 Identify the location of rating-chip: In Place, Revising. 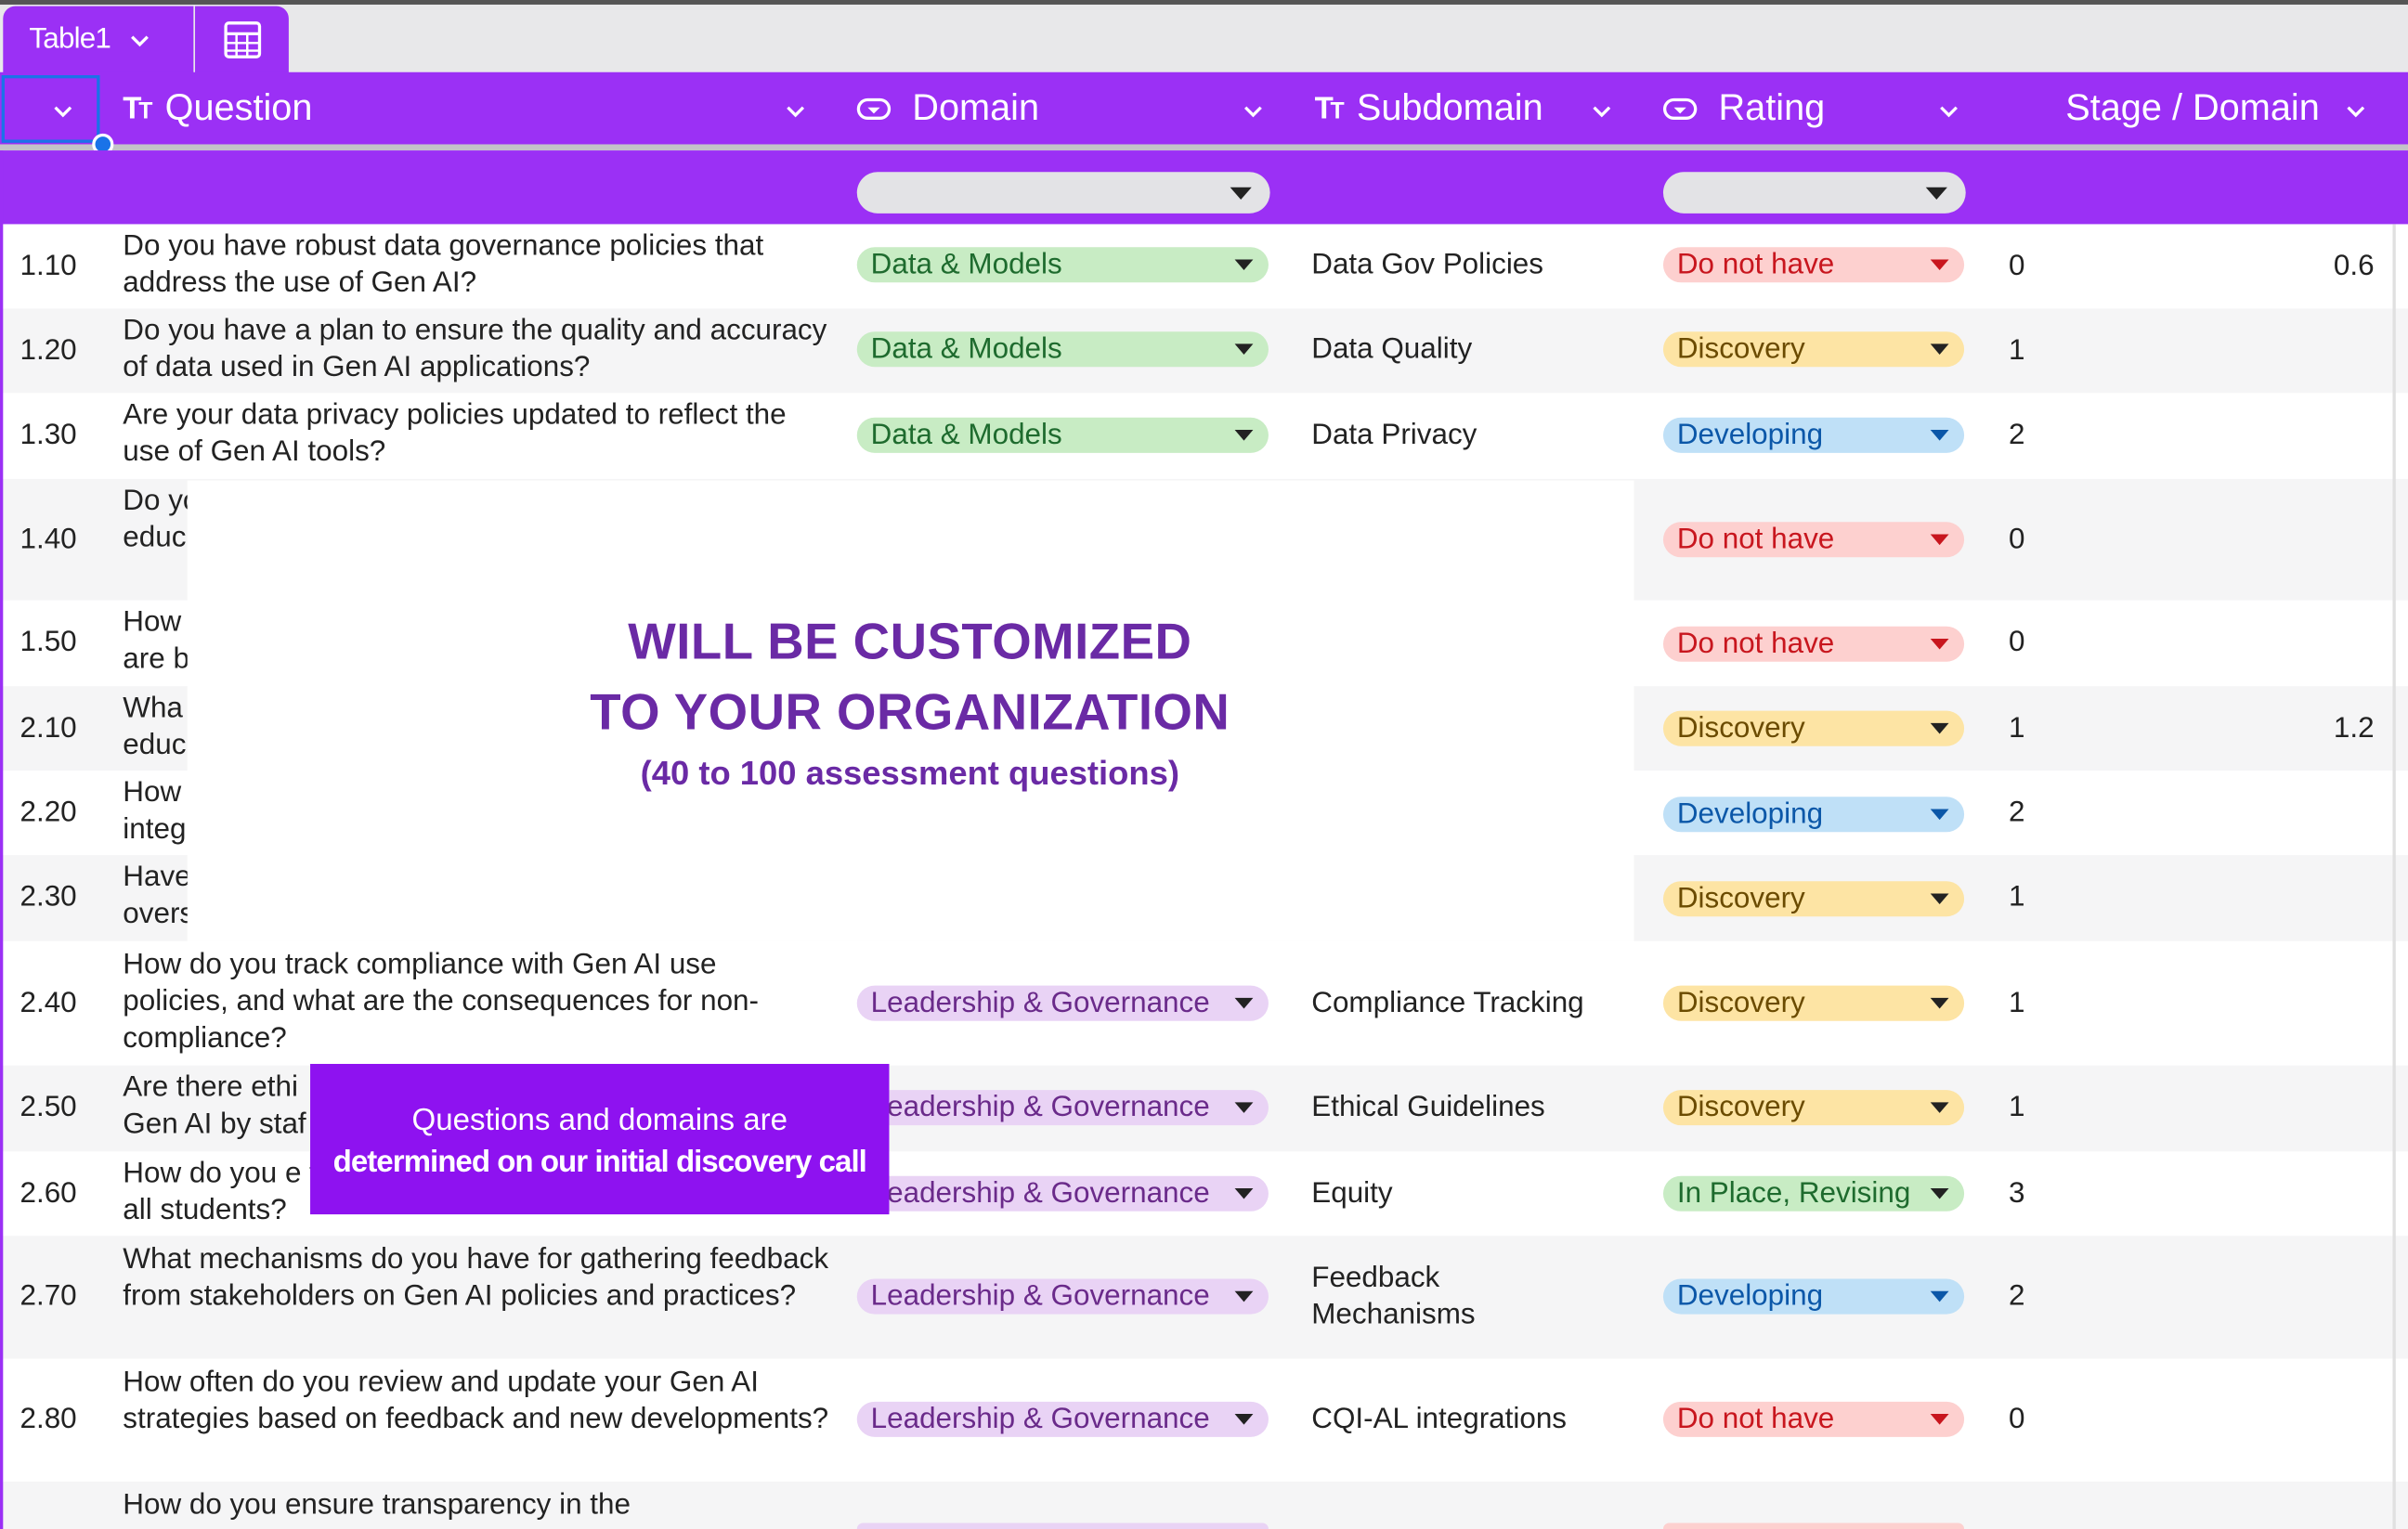
(1814, 1193).